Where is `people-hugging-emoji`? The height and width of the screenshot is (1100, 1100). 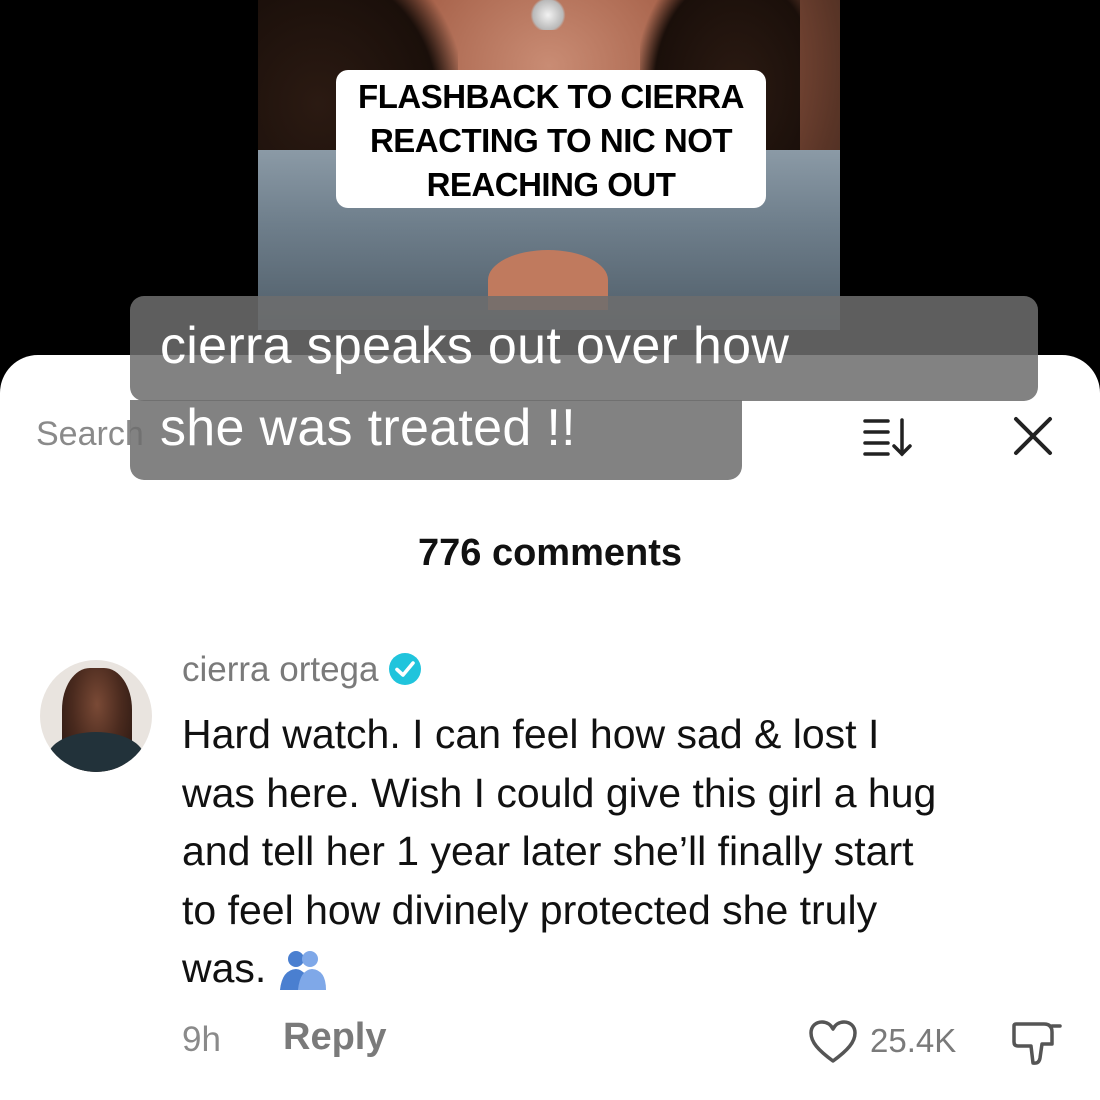 people-hugging-emoji is located at coordinates (303, 970).